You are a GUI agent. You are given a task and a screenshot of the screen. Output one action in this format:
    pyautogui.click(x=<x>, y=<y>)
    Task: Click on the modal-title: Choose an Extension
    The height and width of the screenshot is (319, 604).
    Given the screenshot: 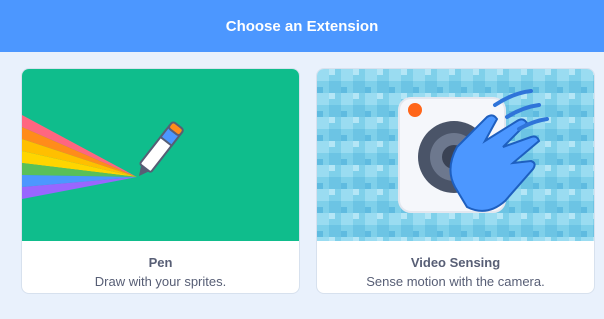 What is the action you would take?
    pyautogui.click(x=302, y=26)
    